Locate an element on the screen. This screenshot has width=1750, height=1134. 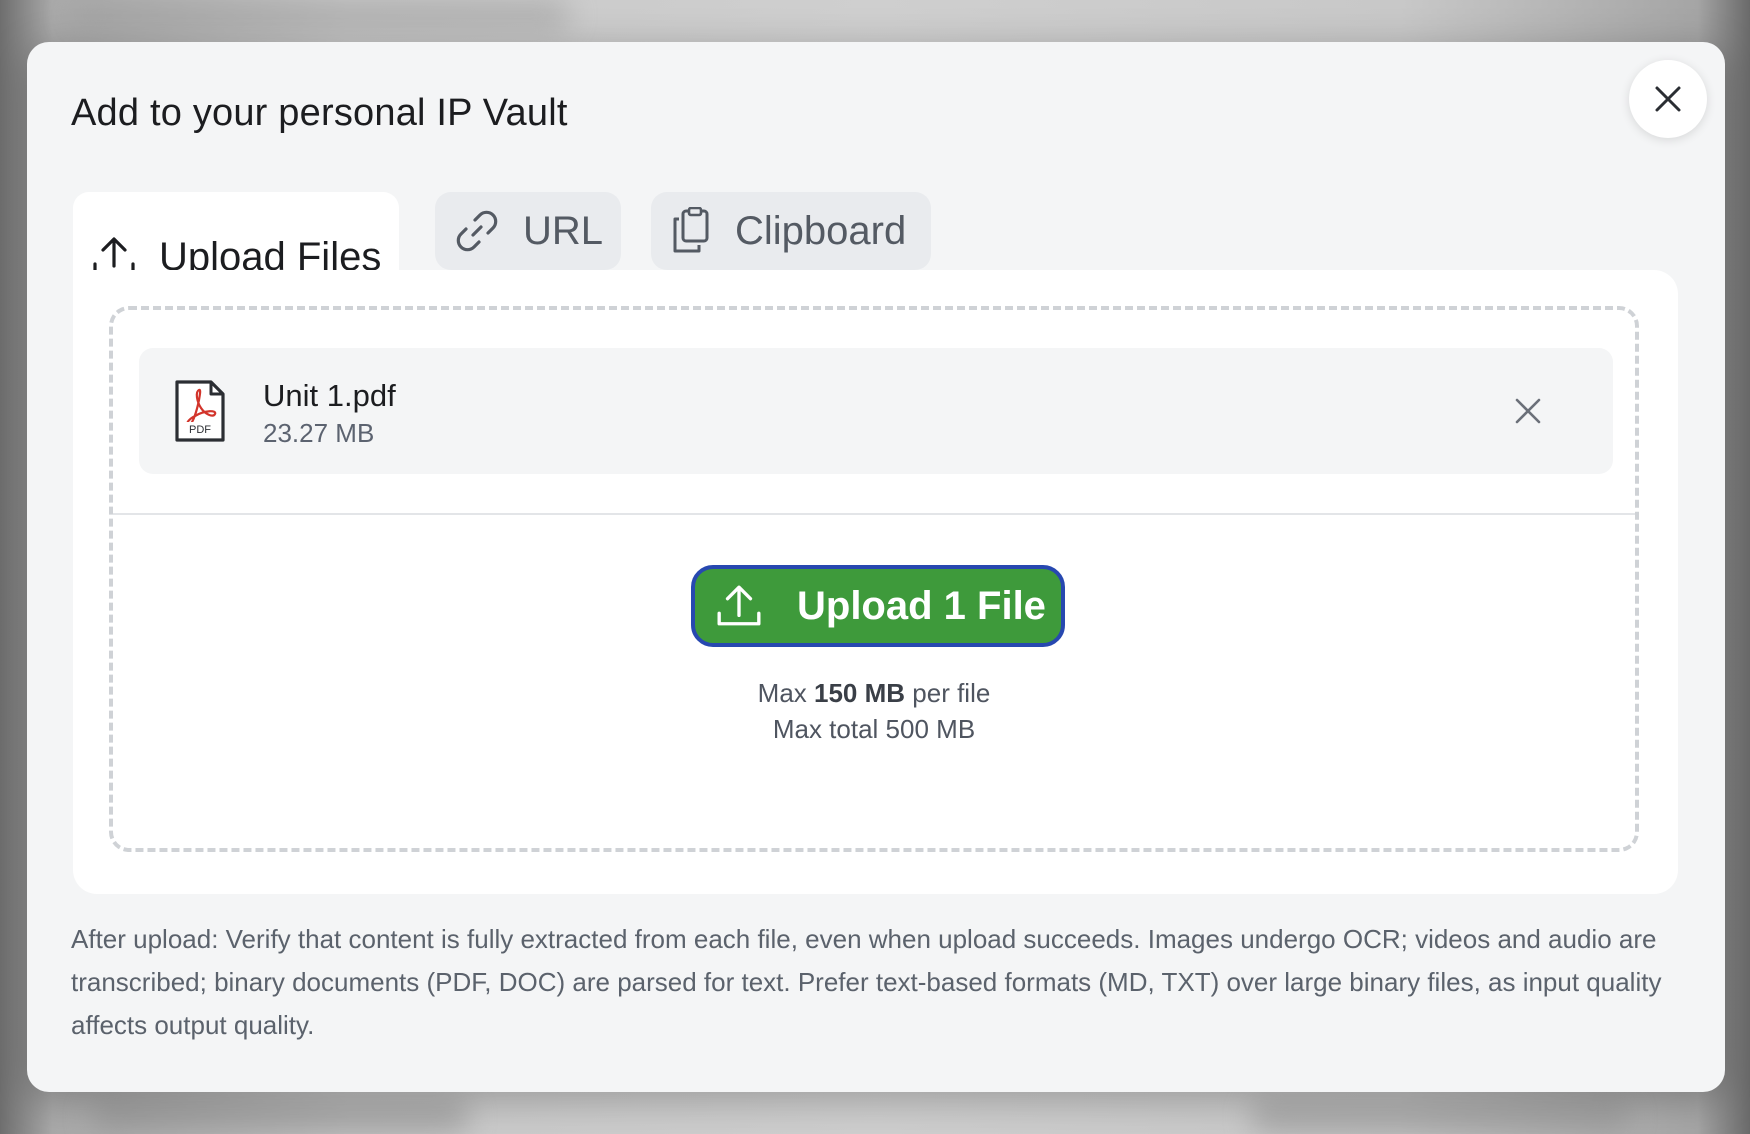
per-file-limit-prefix: Max is located at coordinates (786, 693).